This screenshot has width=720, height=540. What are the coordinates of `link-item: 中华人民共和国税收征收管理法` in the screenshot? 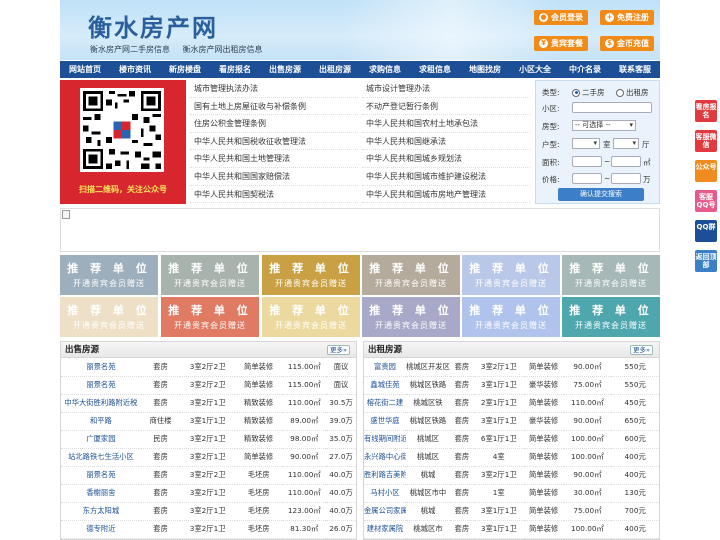 It's located at (274, 142).